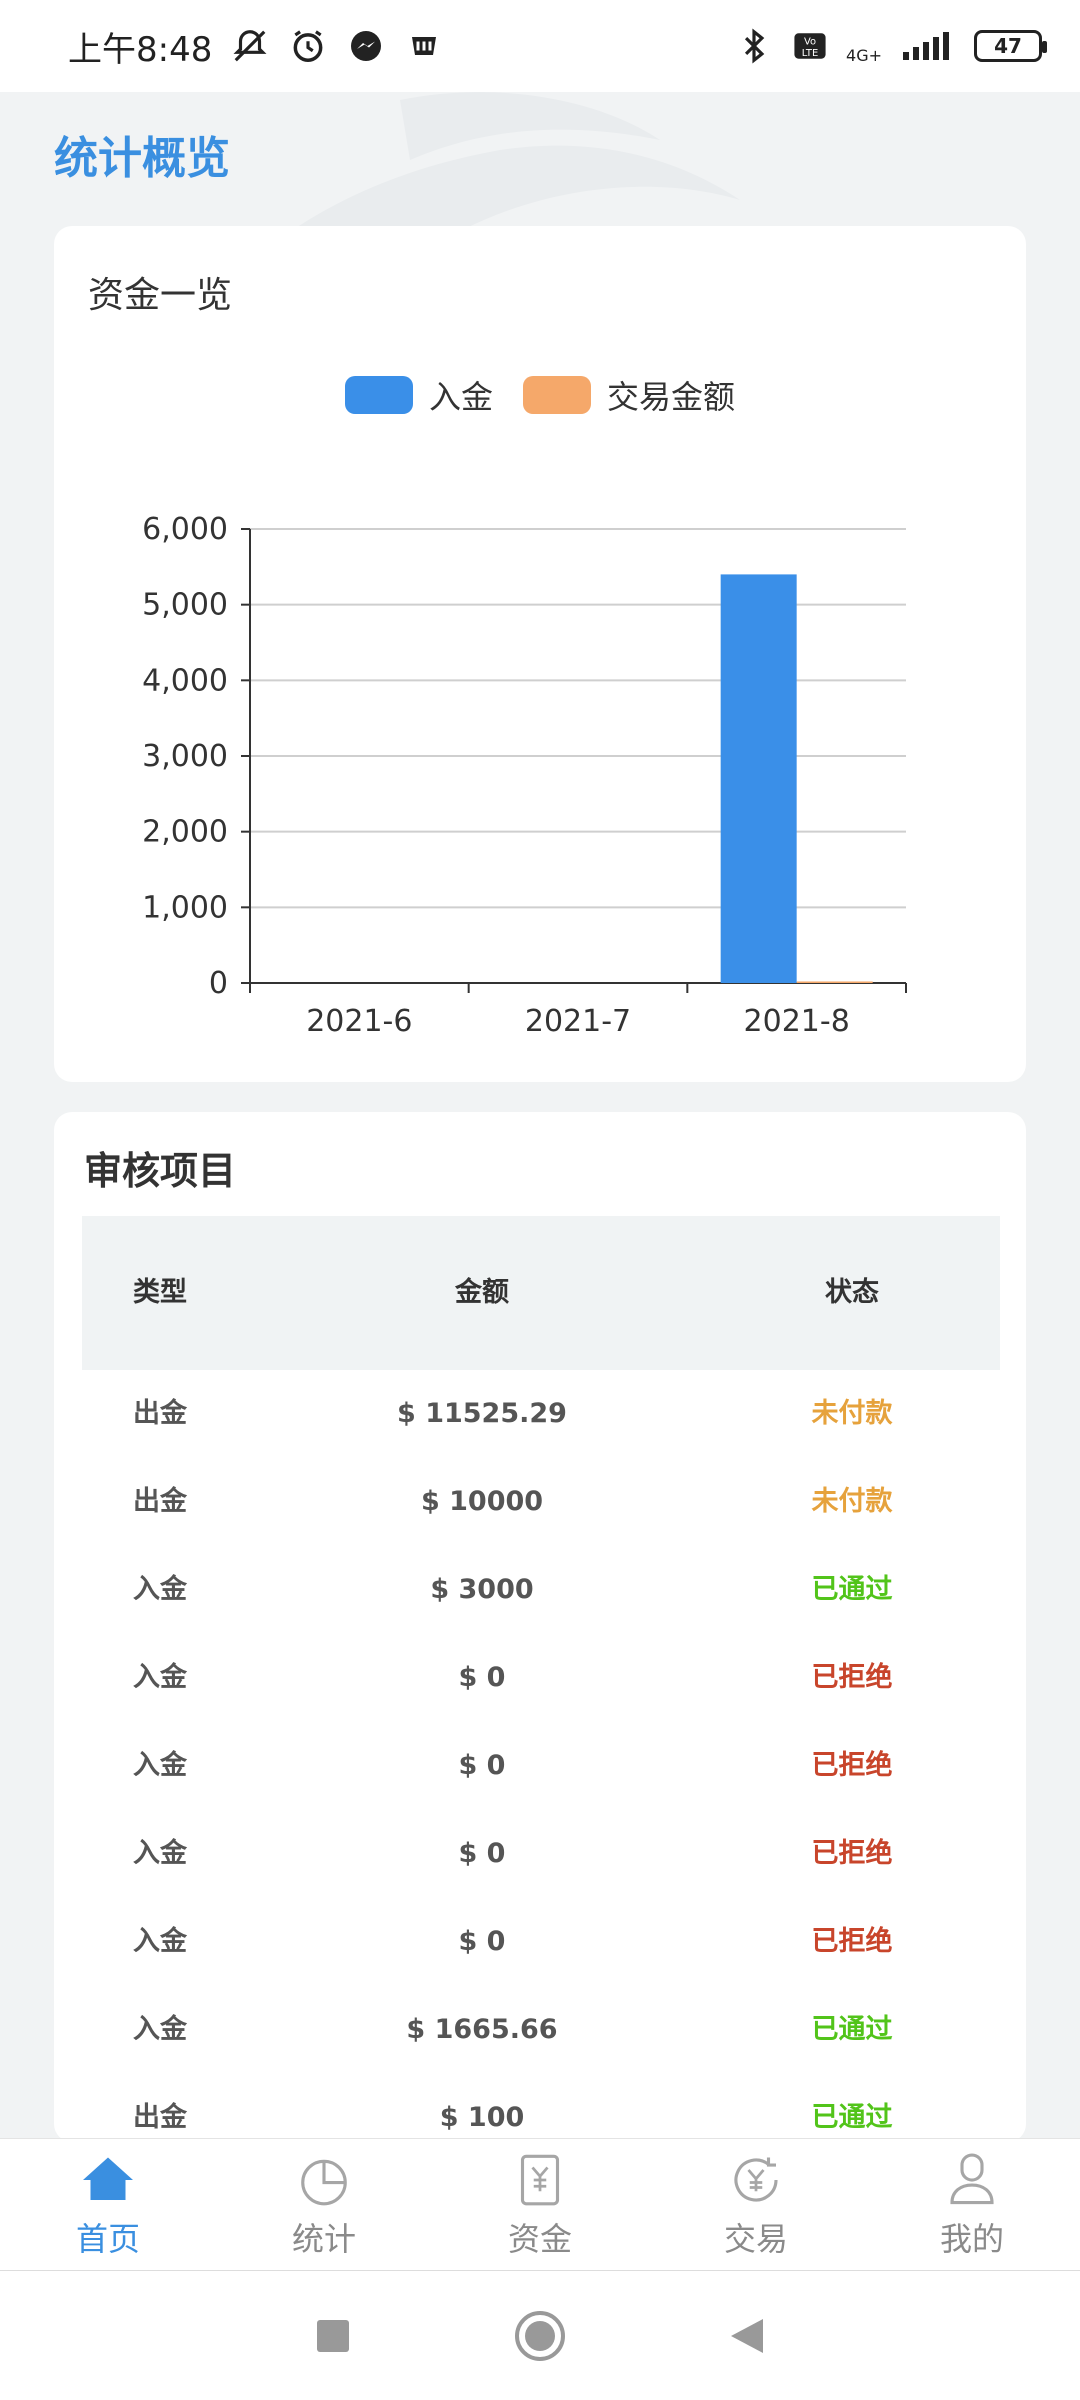 The height and width of the screenshot is (2400, 1080). What do you see at coordinates (578, 1021) in the screenshot?
I see `x-tick-label: 2021-7` at bounding box center [578, 1021].